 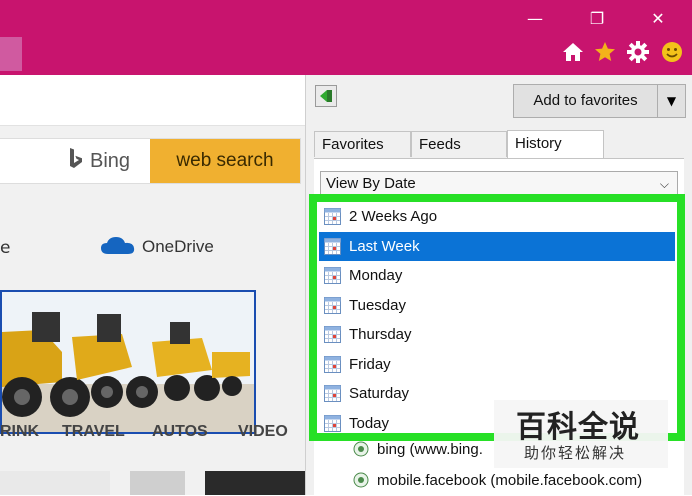 I want to click on view-by-value: View By Date, so click(x=371, y=183).